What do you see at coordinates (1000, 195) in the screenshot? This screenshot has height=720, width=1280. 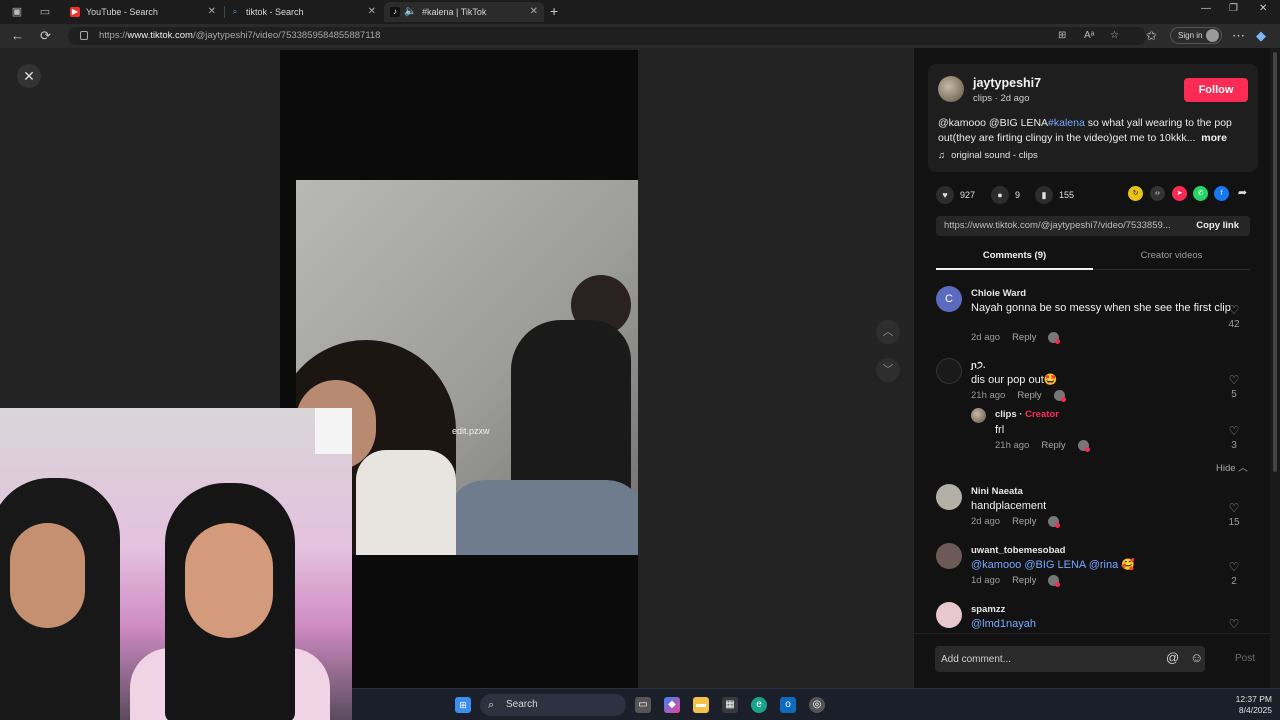 I see `comment-icon: ●` at bounding box center [1000, 195].